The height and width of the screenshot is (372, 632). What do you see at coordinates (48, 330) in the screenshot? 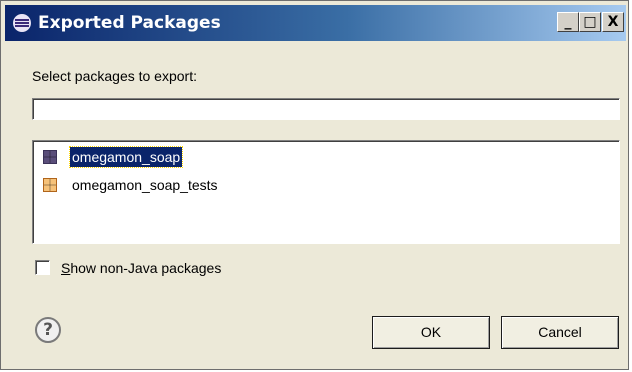
I see `help-icon: ?` at bounding box center [48, 330].